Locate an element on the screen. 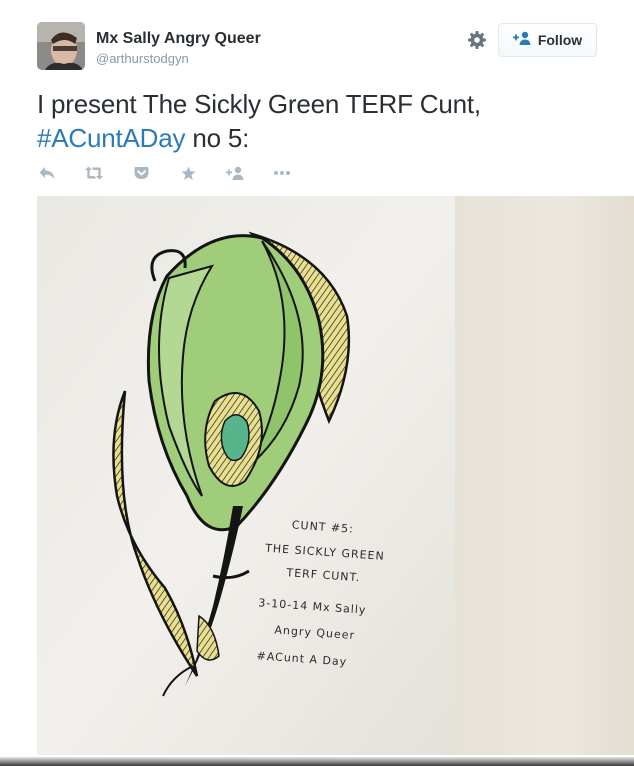 The image size is (634, 766). display-name: Mx Sally Angry Queer is located at coordinates (178, 39).